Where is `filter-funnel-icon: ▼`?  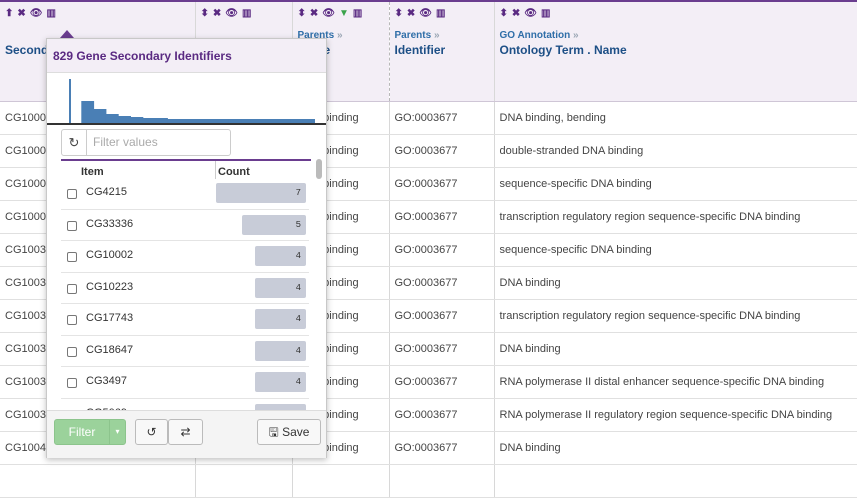 filter-funnel-icon: ▼ is located at coordinates (344, 13).